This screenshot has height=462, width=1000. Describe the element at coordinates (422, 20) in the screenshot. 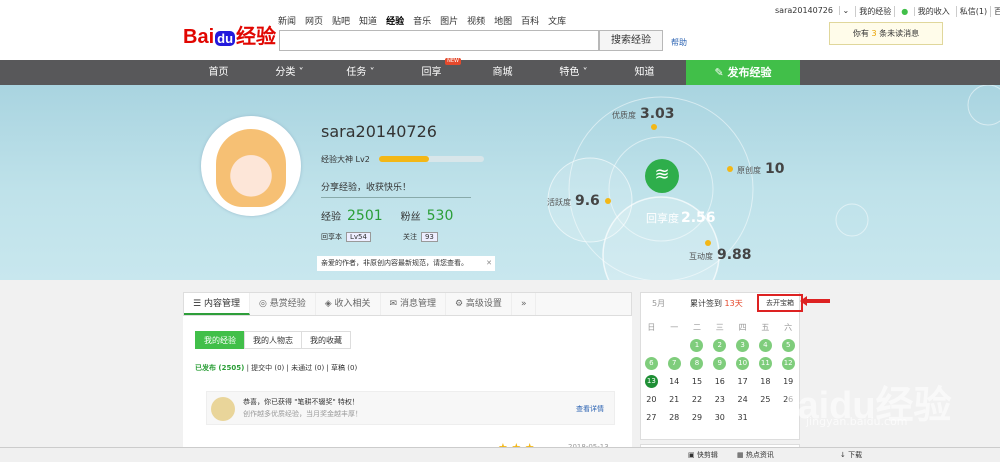

I see `nav-item: 音乐` at that location.